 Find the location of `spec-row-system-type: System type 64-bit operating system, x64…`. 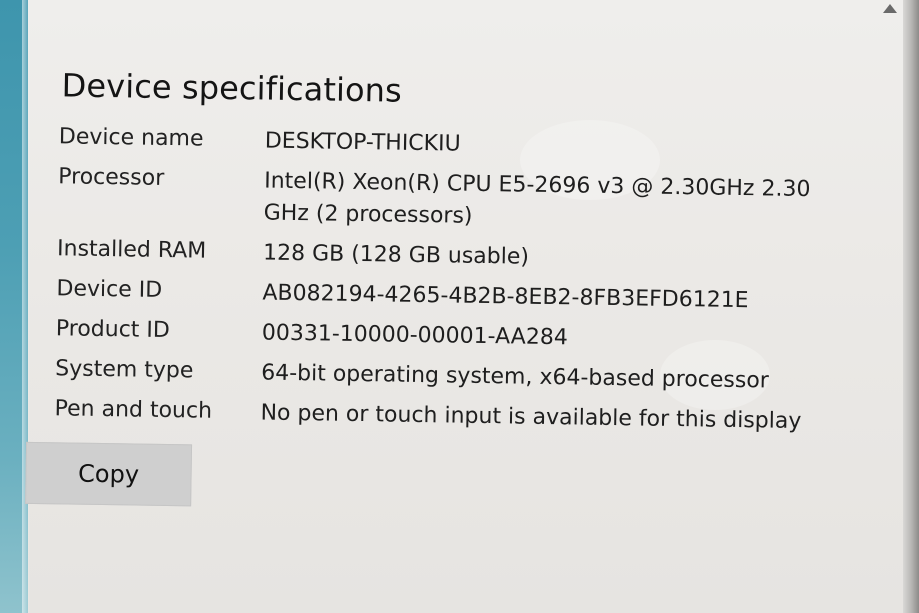

spec-row-system-type: System type 64-bit operating system, x64… is located at coordinates (445, 376).